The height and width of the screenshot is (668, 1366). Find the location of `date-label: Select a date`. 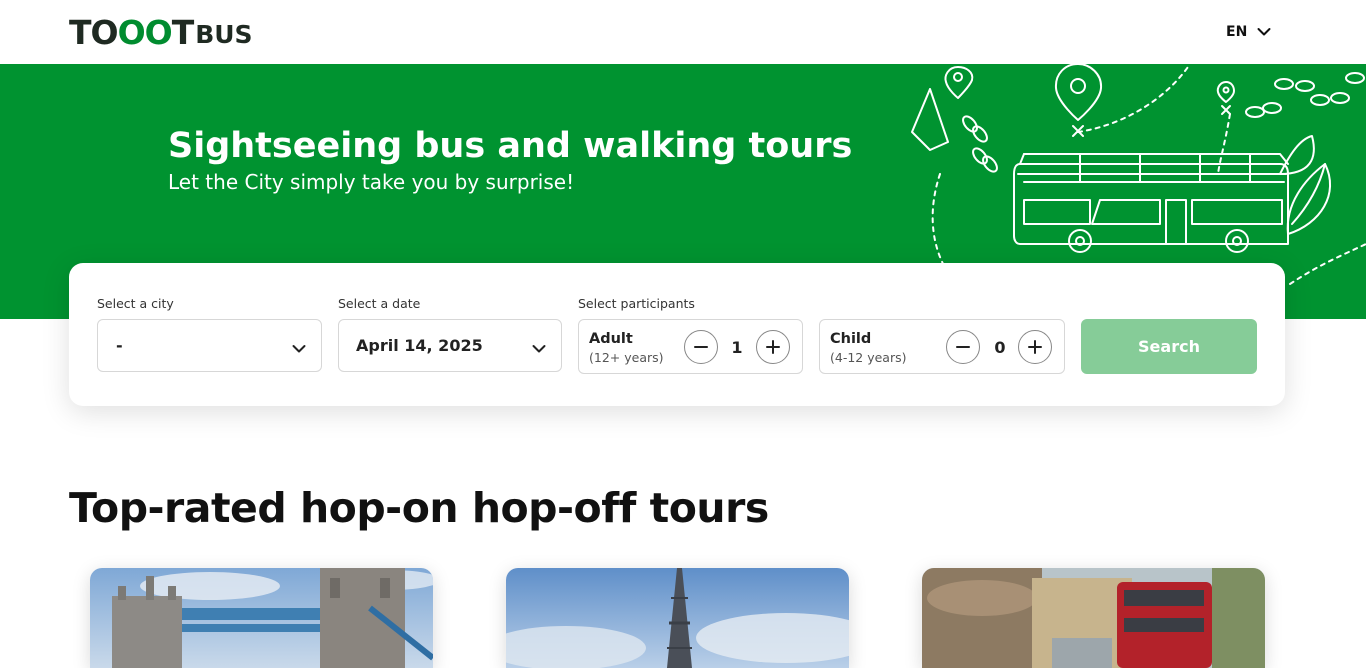

date-label: Select a date is located at coordinates (379, 303).